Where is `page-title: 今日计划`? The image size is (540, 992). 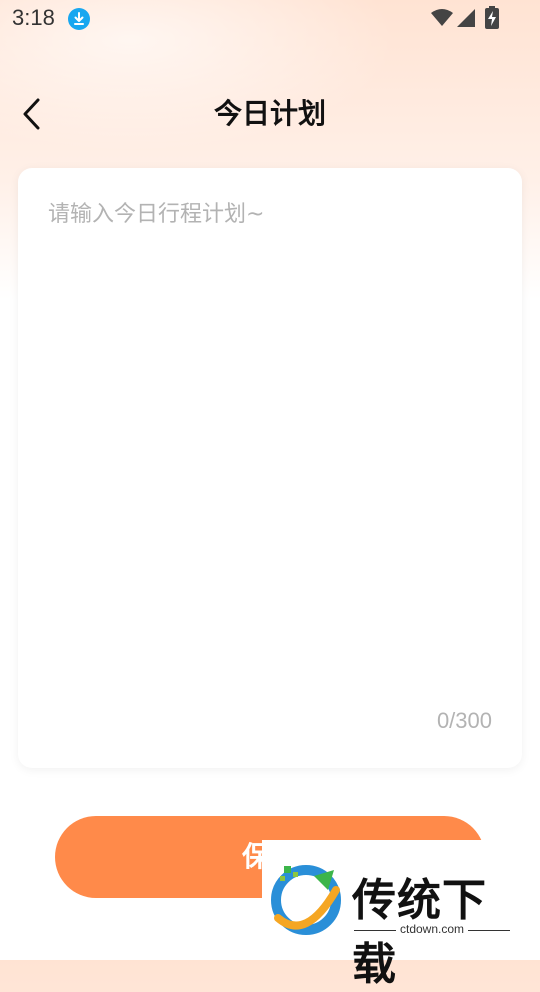
page-title: 今日计划 is located at coordinates (269, 113).